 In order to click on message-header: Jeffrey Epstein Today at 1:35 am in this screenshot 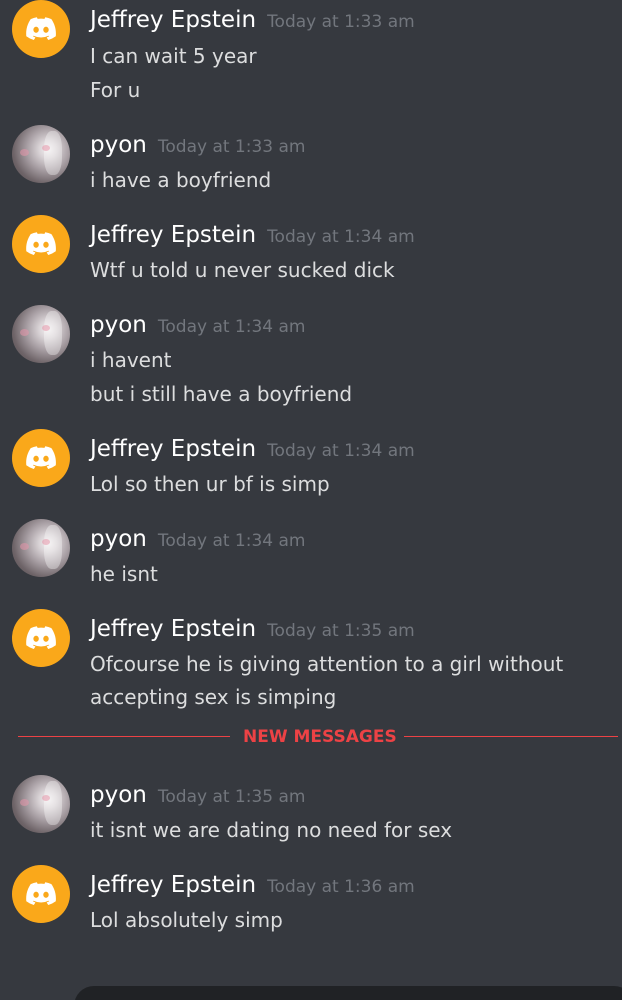, I will do `click(252, 629)`.